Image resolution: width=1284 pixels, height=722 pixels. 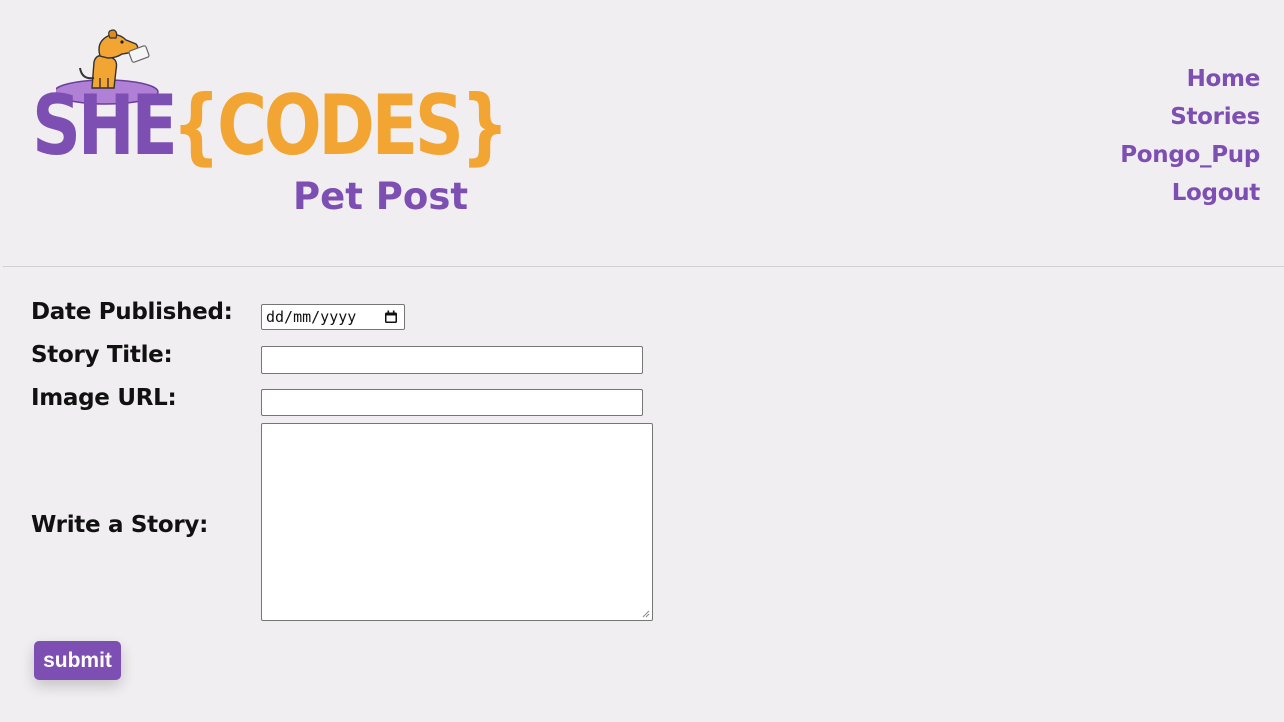 What do you see at coordinates (646, 614) in the screenshot?
I see `resize-handle-icon` at bounding box center [646, 614].